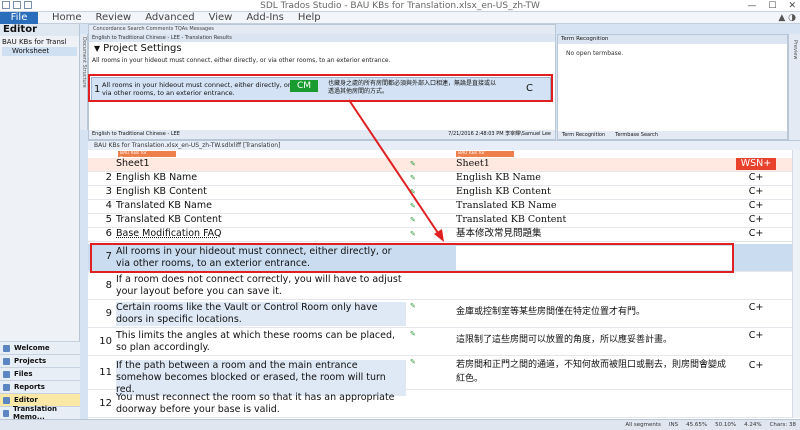  What do you see at coordinates (753, 425) in the screenshot?
I see `stat-3: 4.24%` at bounding box center [753, 425].